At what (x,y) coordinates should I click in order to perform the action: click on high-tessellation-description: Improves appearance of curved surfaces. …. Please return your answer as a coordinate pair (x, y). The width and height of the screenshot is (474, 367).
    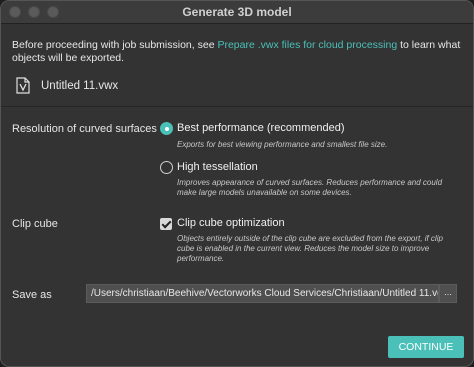
    Looking at the image, I should click on (310, 187).